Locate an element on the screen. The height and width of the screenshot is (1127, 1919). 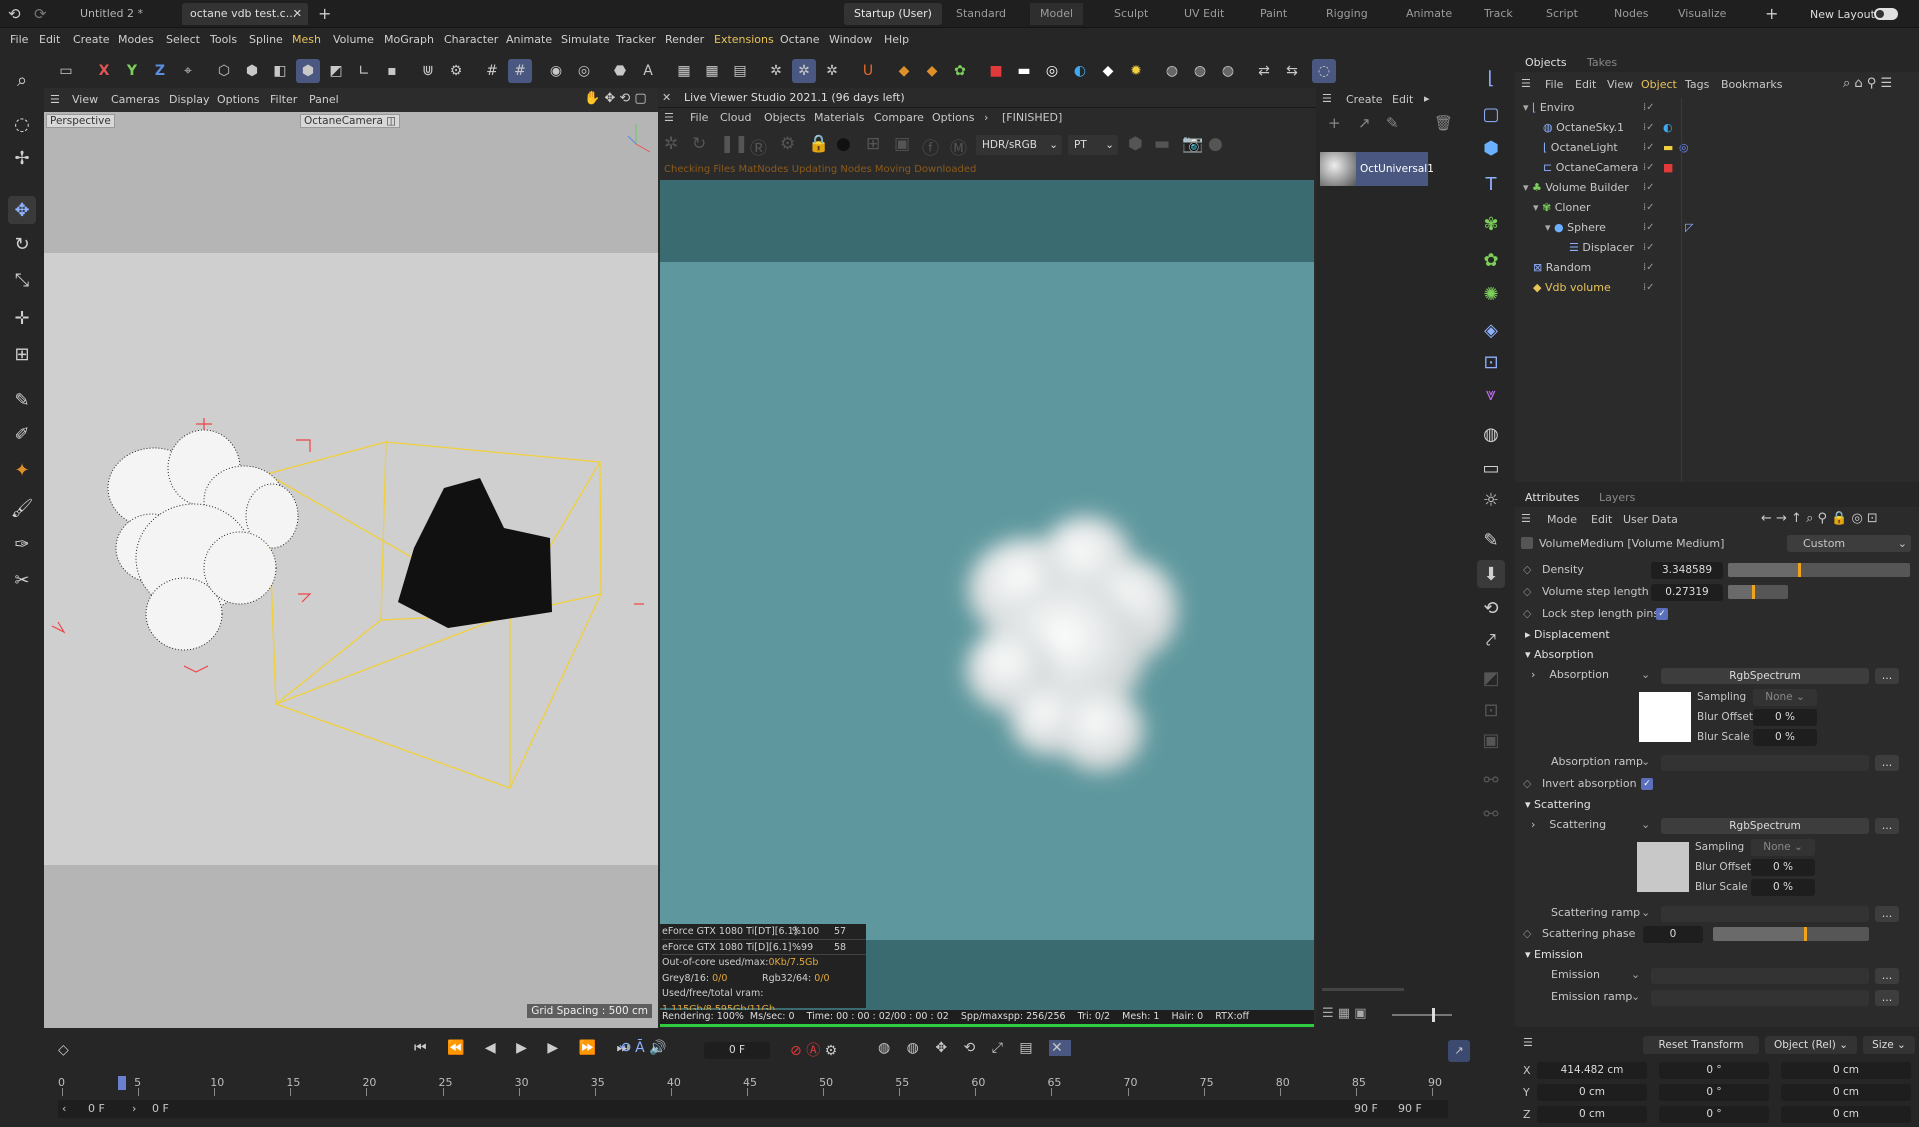
attr-menu-edit: Edit is located at coordinates (1601, 519).